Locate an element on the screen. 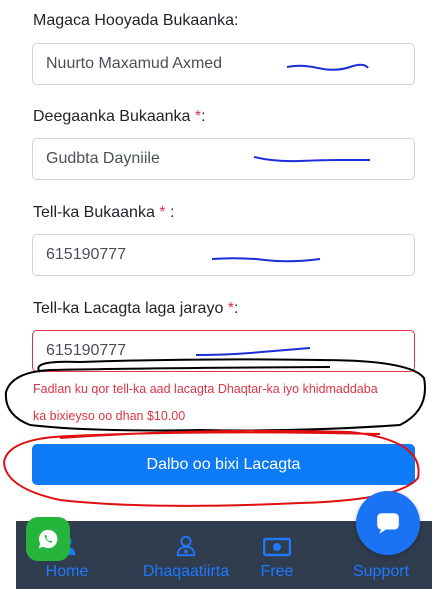  support-chat-button is located at coordinates (388, 523).